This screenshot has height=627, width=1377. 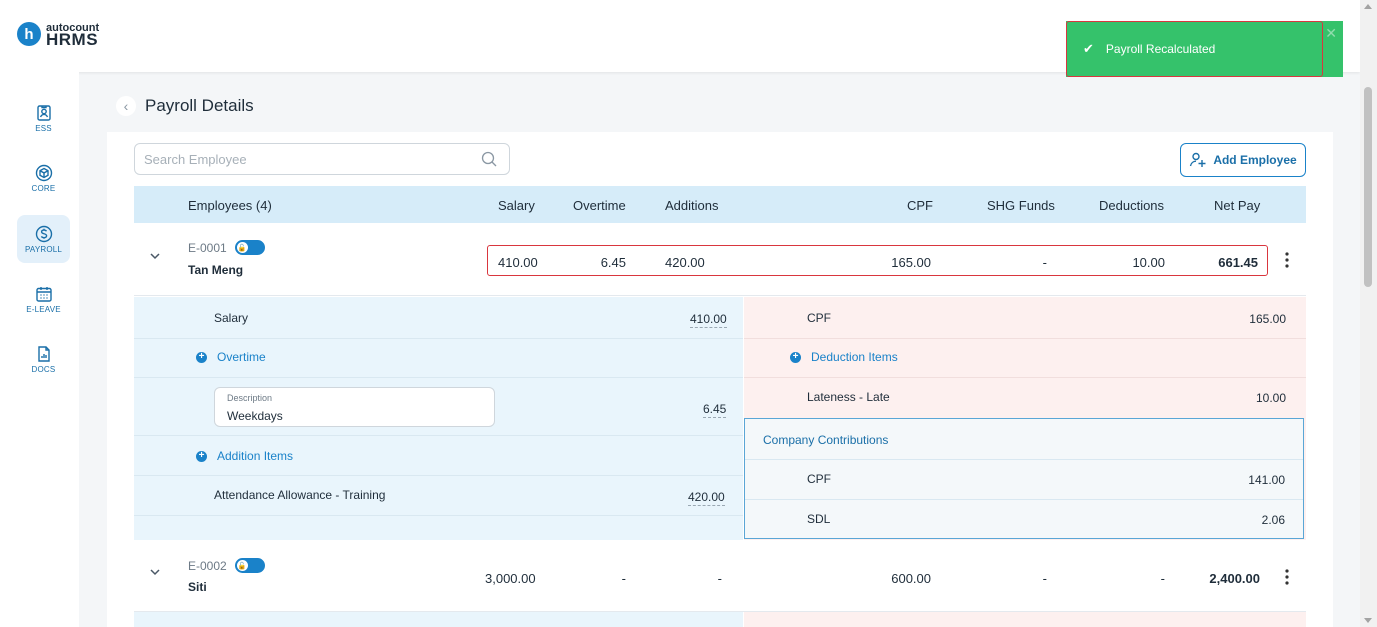 What do you see at coordinates (510, 578) in the screenshot?
I see `cell-salary: 3,000.00` at bounding box center [510, 578].